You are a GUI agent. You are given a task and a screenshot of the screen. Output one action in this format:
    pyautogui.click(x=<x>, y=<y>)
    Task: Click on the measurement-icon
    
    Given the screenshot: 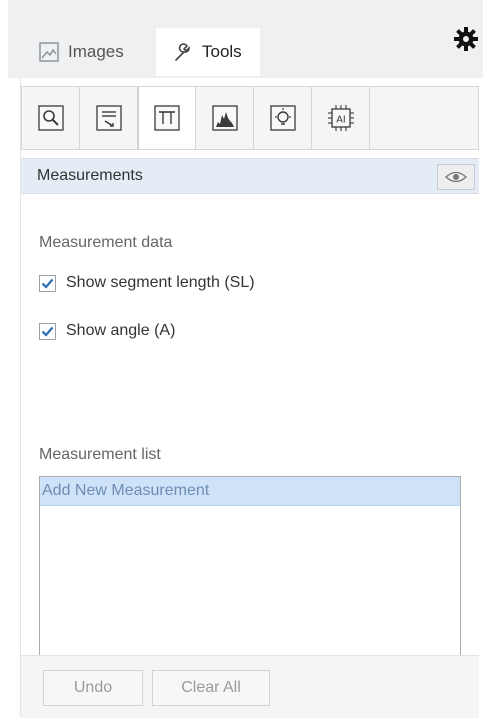 What is the action you would take?
    pyautogui.click(x=167, y=118)
    